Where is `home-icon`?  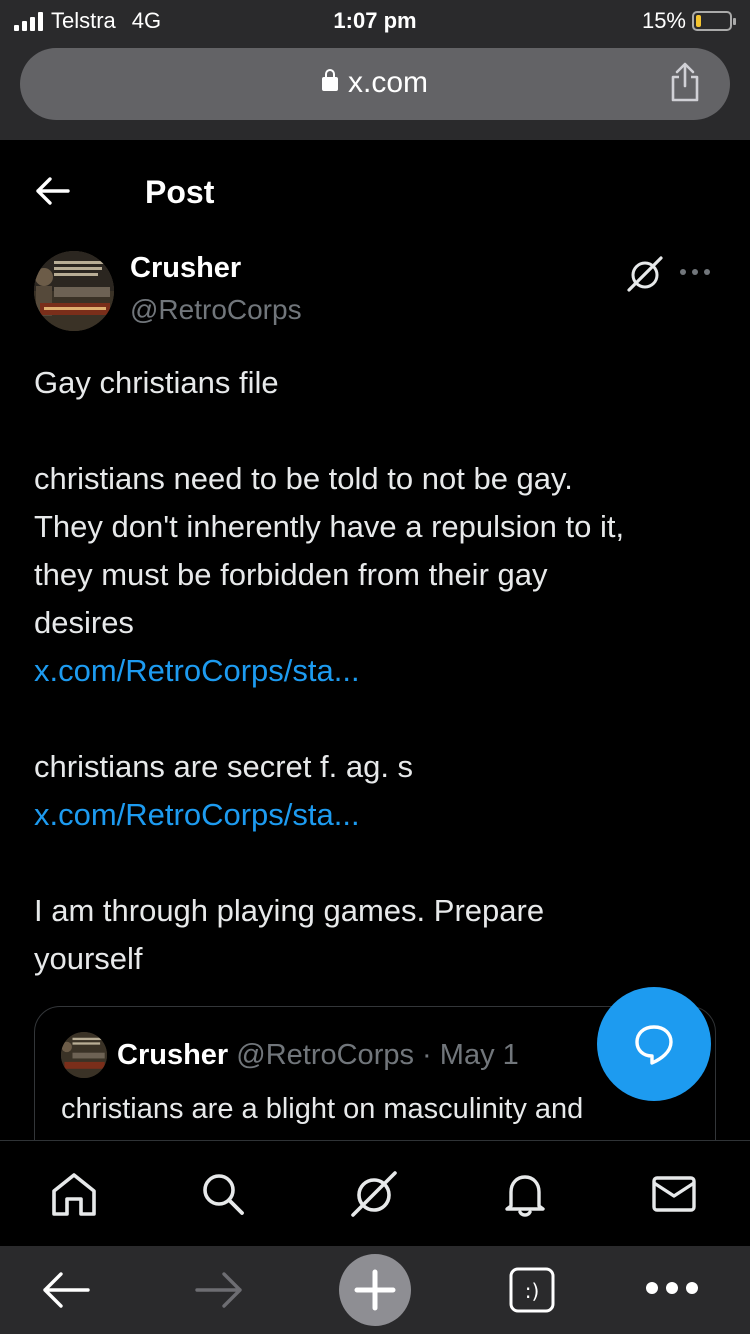
home-icon is located at coordinates (74, 1194).